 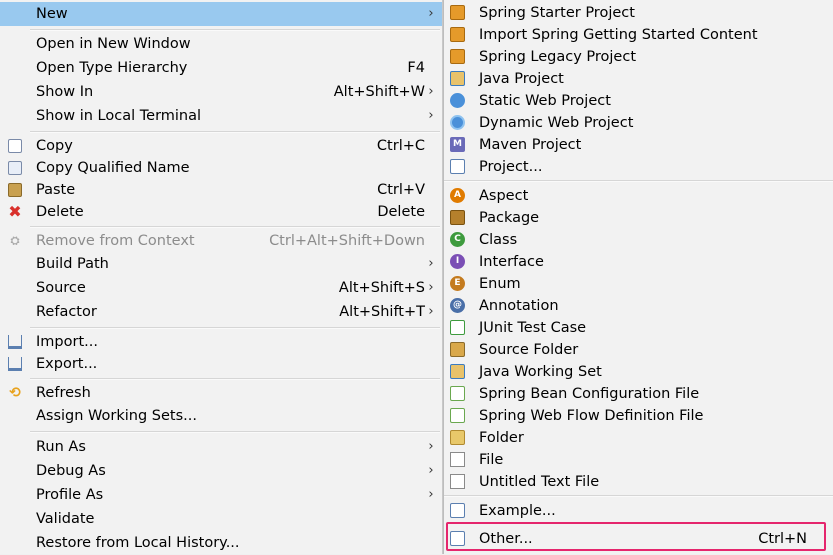 I want to click on submenu-item-spring-legacy-project: Spring Legacy Project, so click(x=638, y=57).